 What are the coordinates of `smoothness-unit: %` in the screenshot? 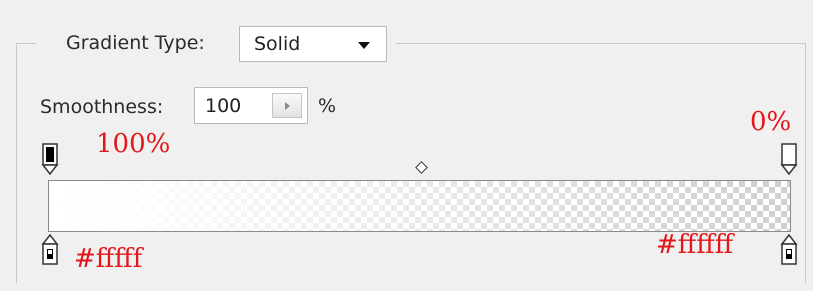 It's located at (327, 106).